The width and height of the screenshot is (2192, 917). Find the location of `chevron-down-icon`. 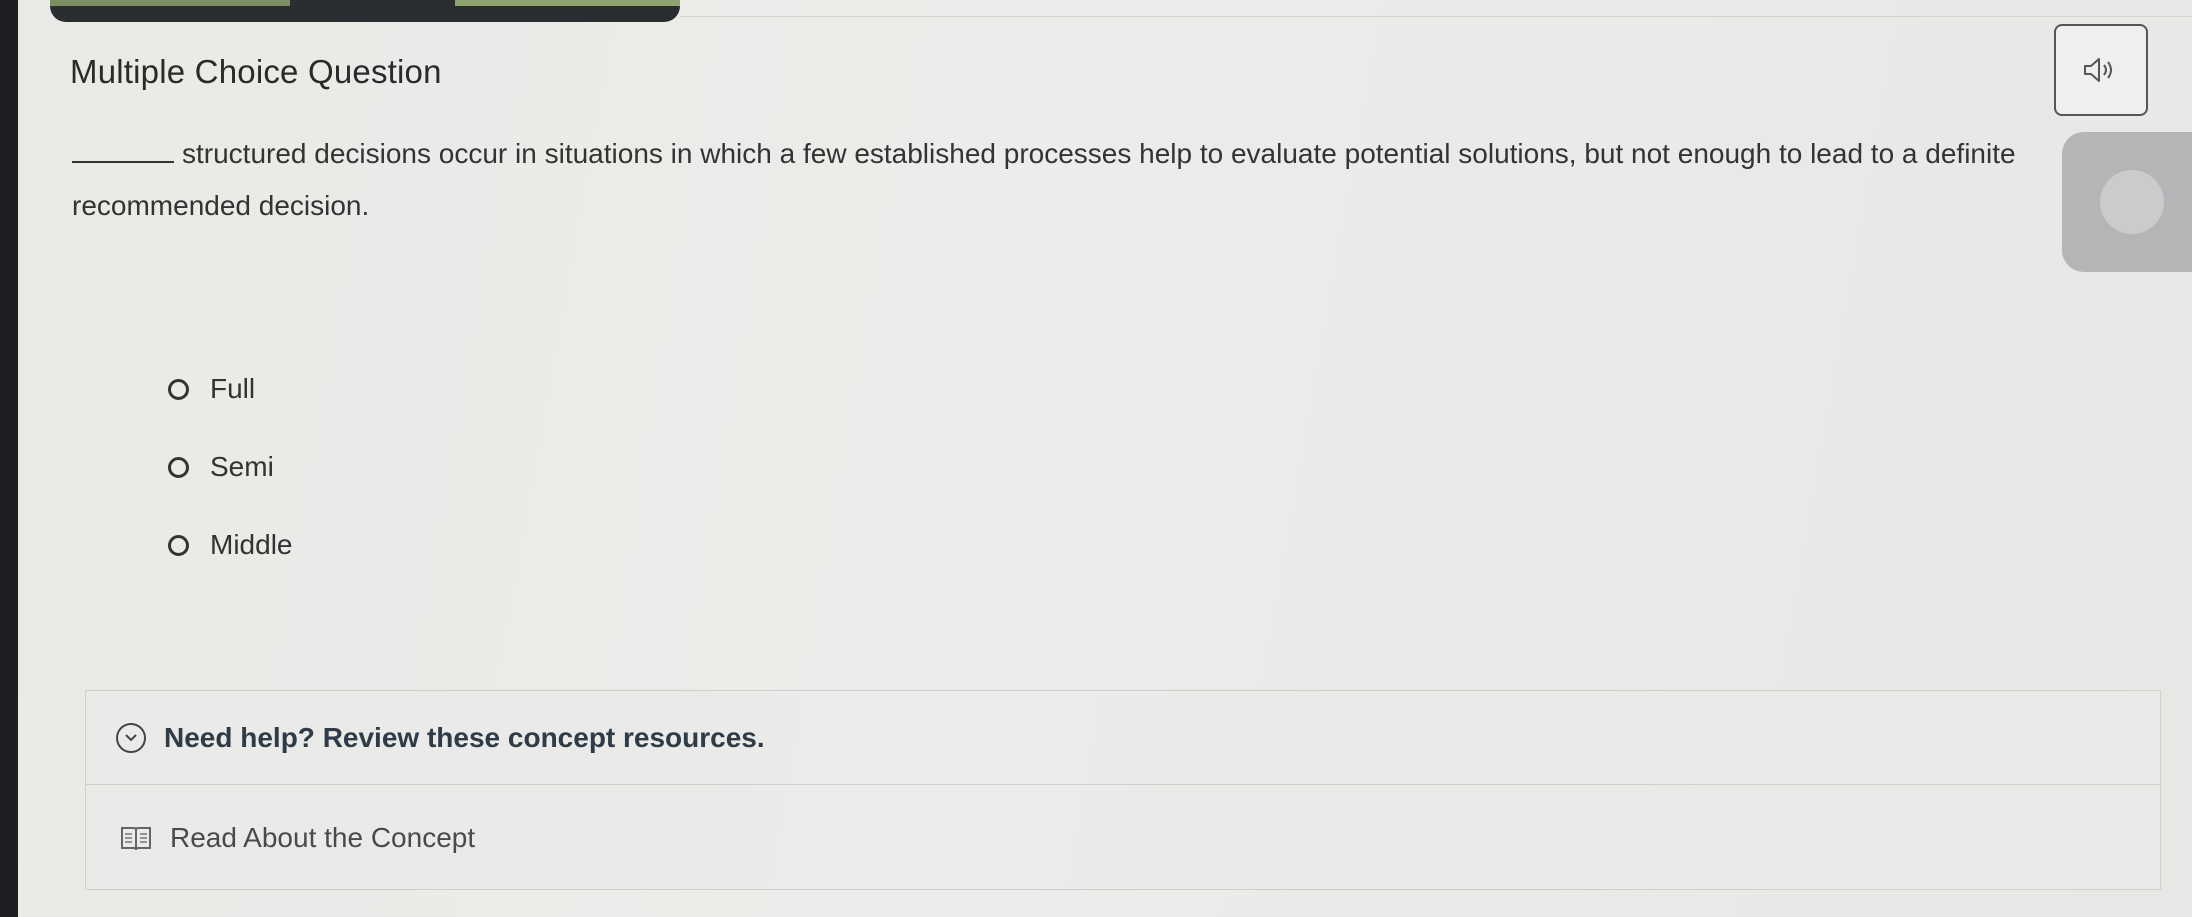

chevron-down-icon is located at coordinates (131, 737).